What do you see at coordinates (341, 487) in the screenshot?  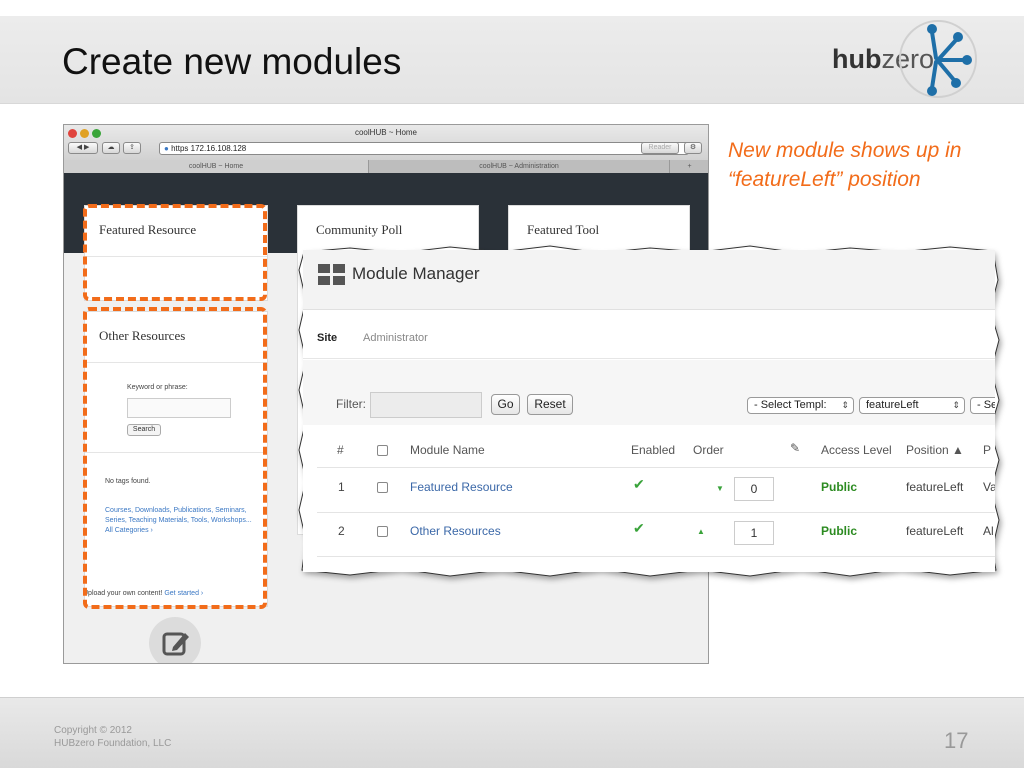 I see `row-number: 1` at bounding box center [341, 487].